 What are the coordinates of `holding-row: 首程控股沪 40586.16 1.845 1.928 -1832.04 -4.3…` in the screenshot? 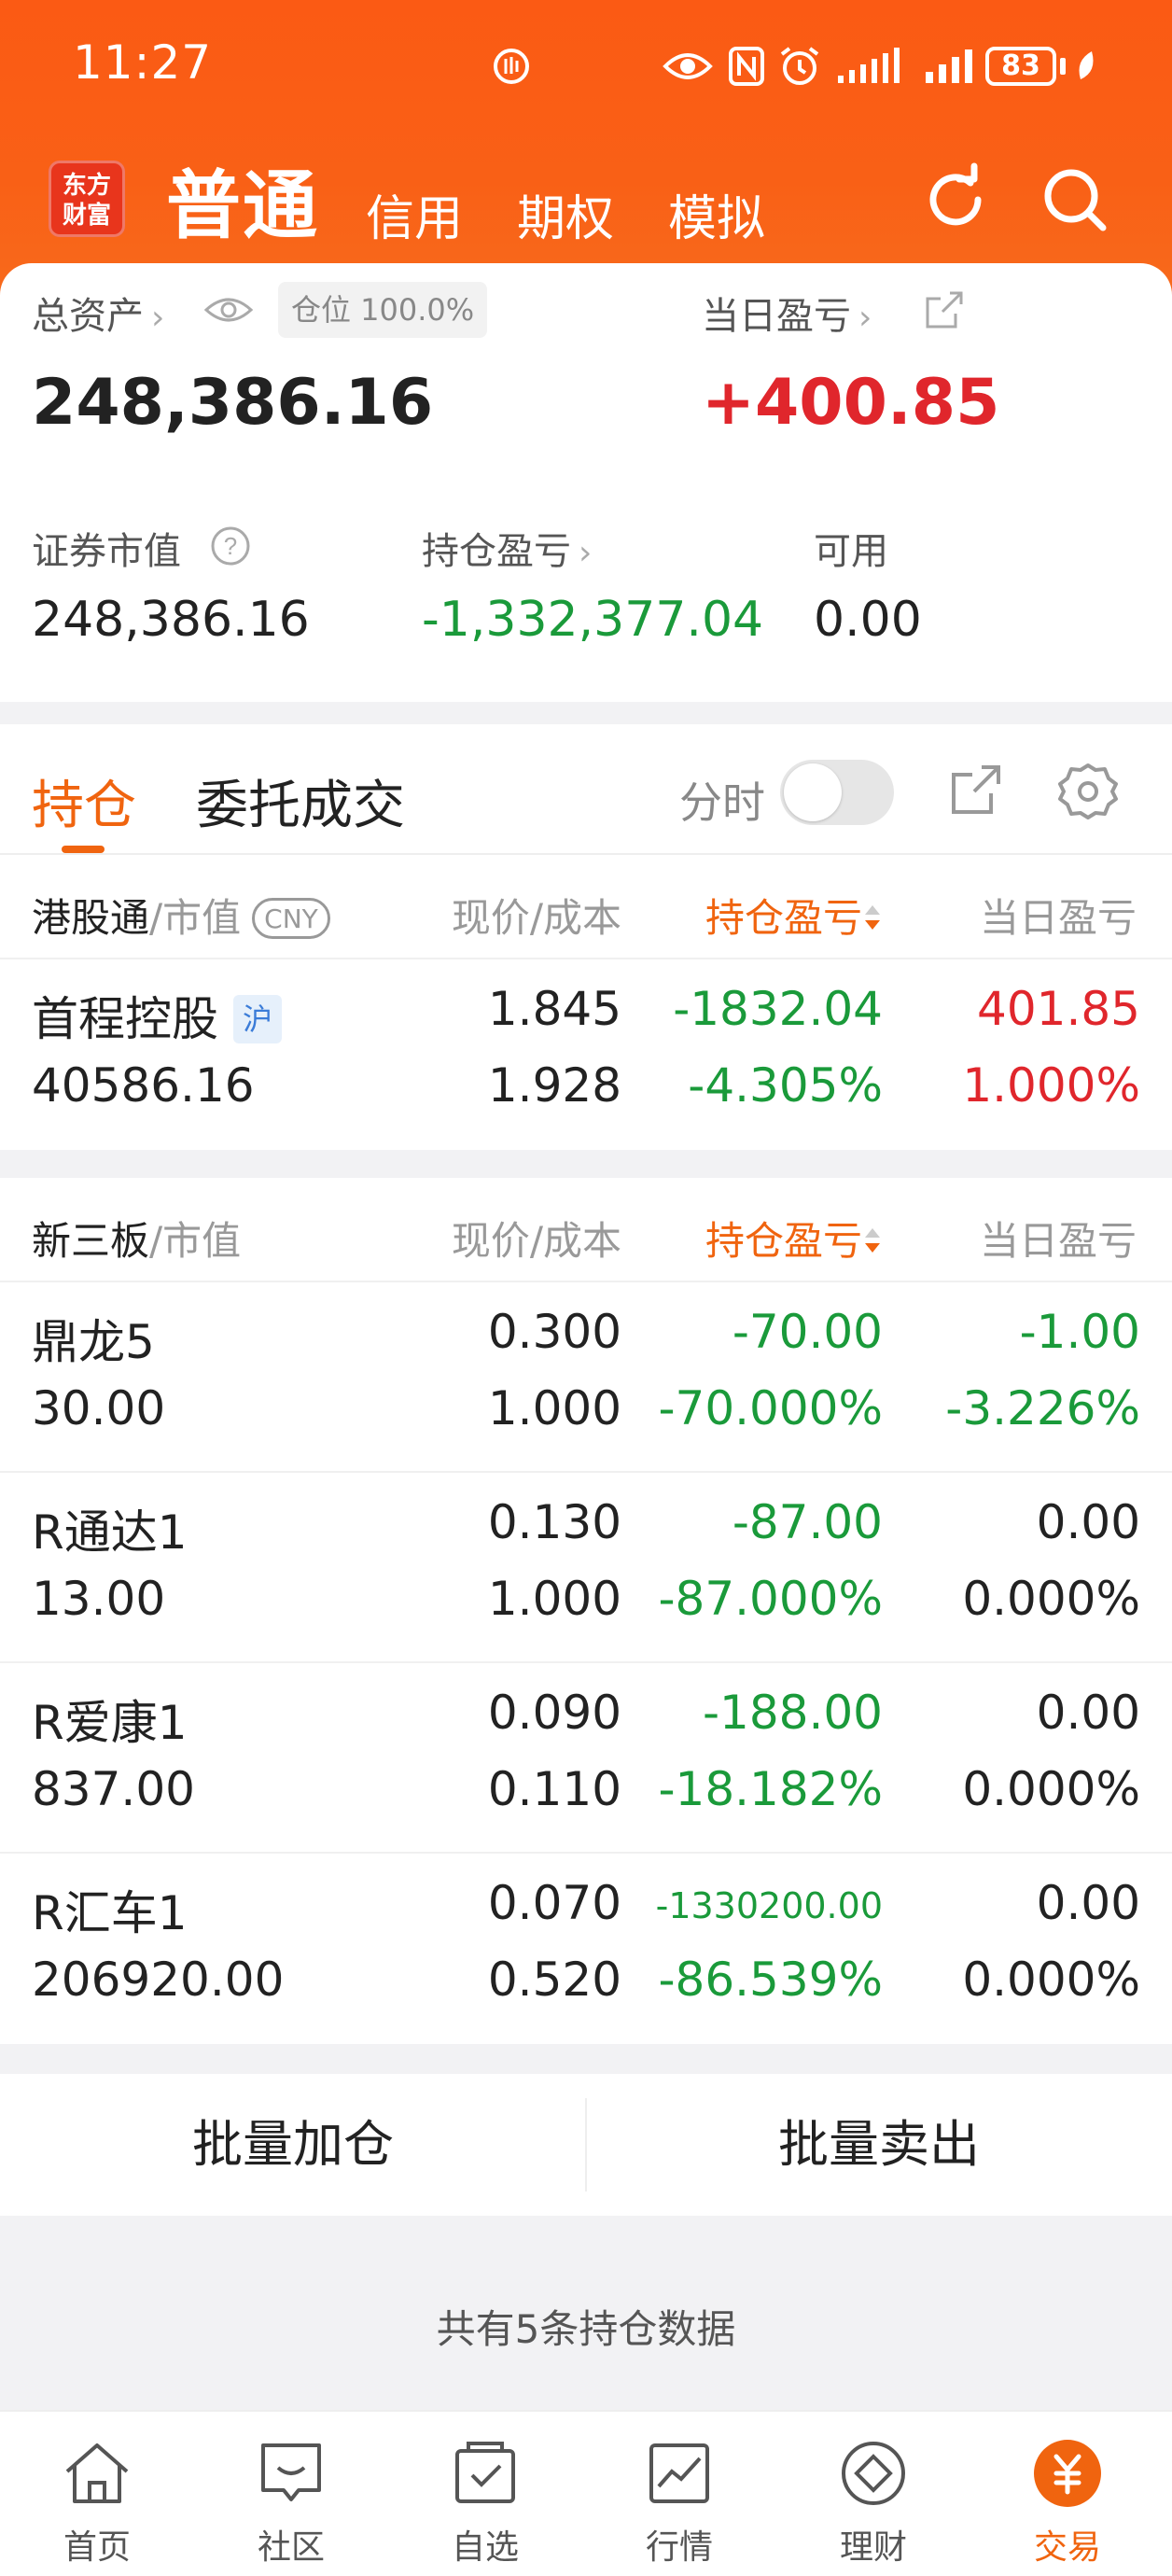 It's located at (586, 1054).